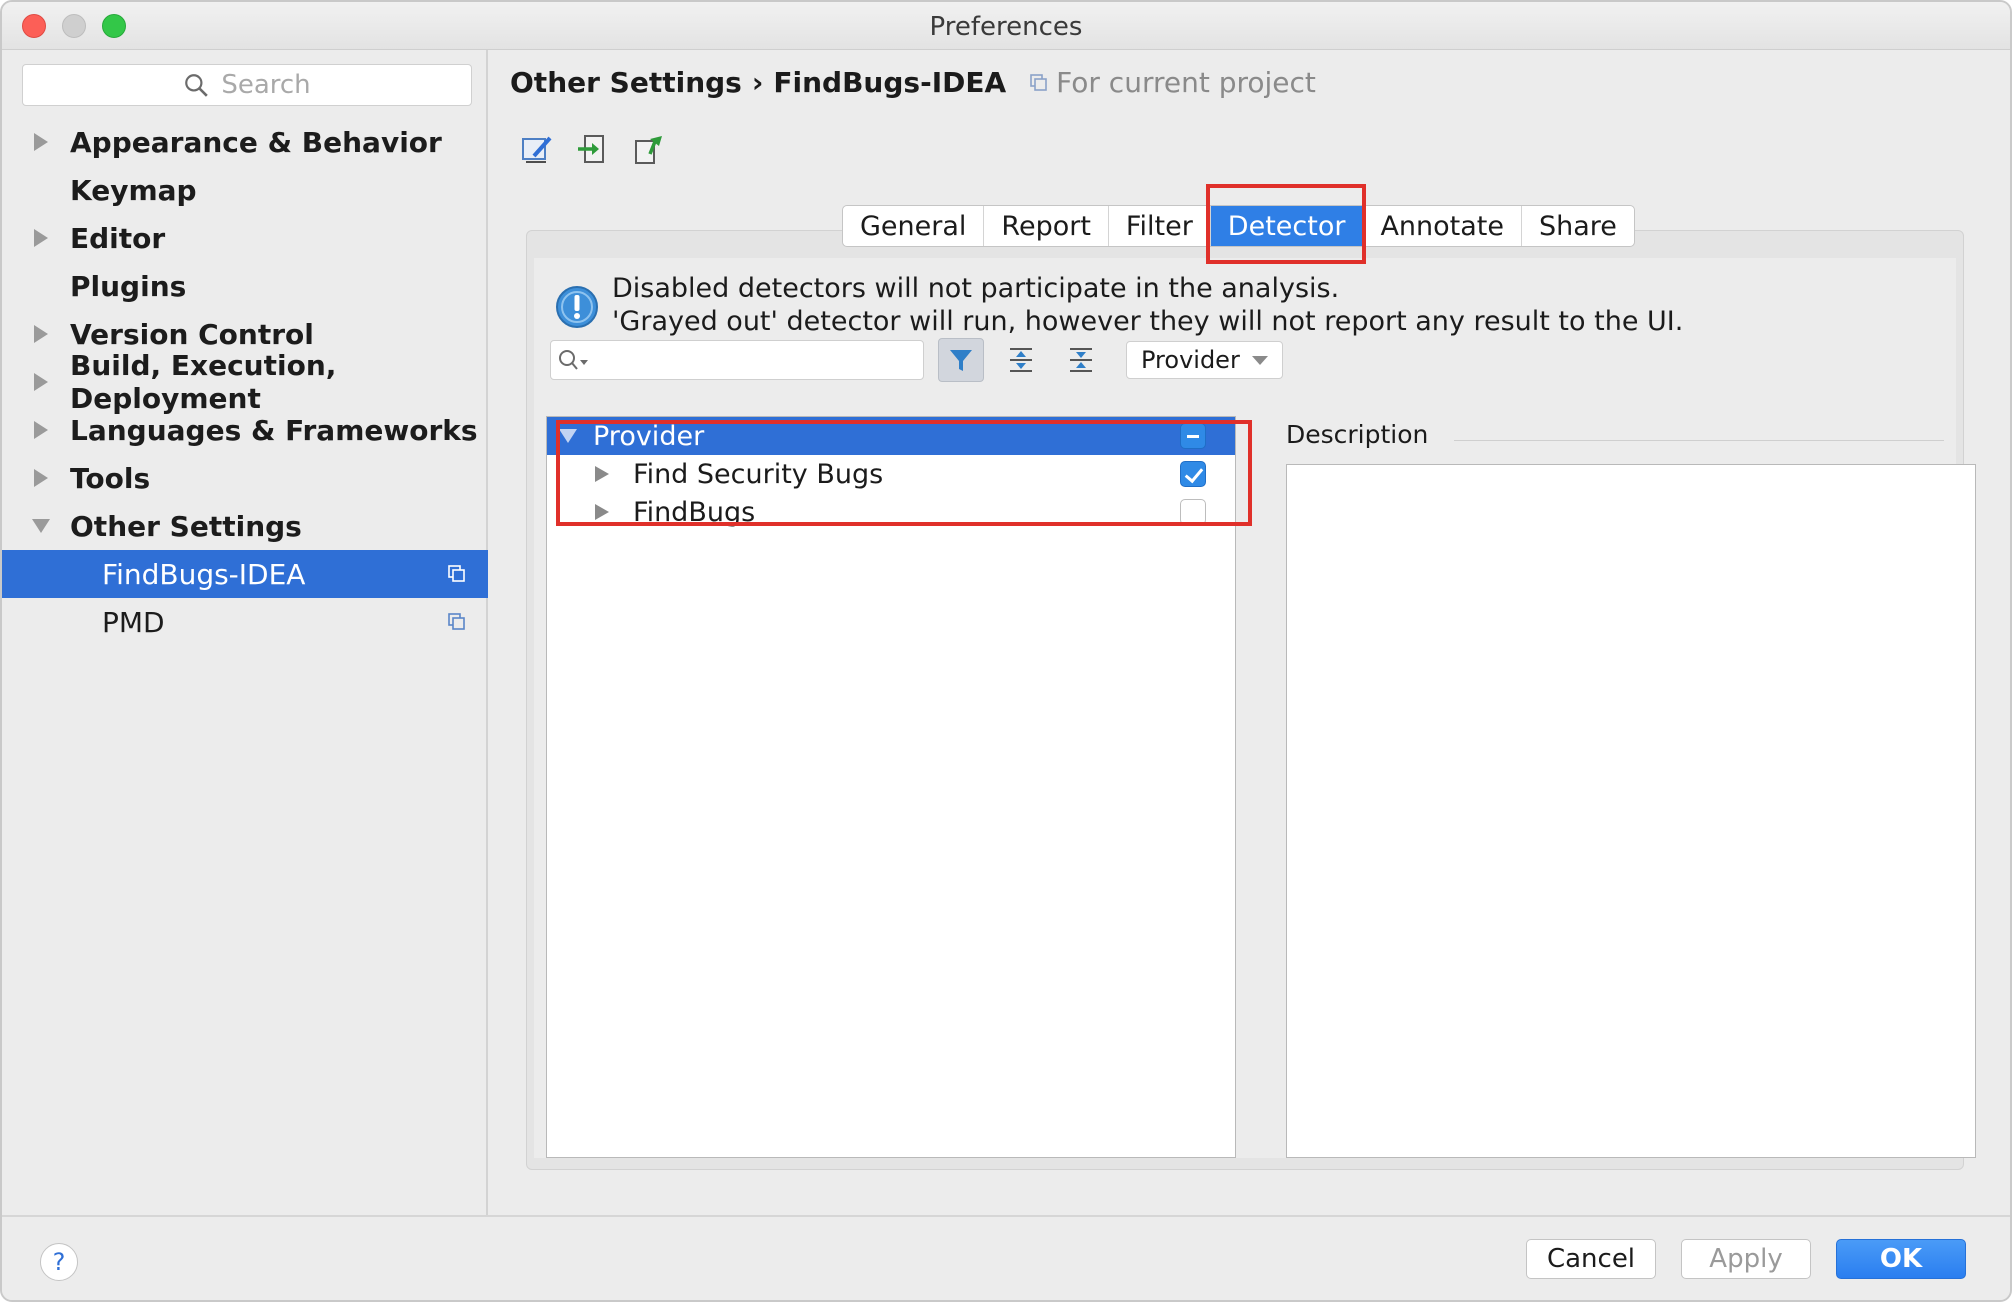  Describe the element at coordinates (1442, 226) in the screenshot. I see `tab-annotate: Annotate` at that location.